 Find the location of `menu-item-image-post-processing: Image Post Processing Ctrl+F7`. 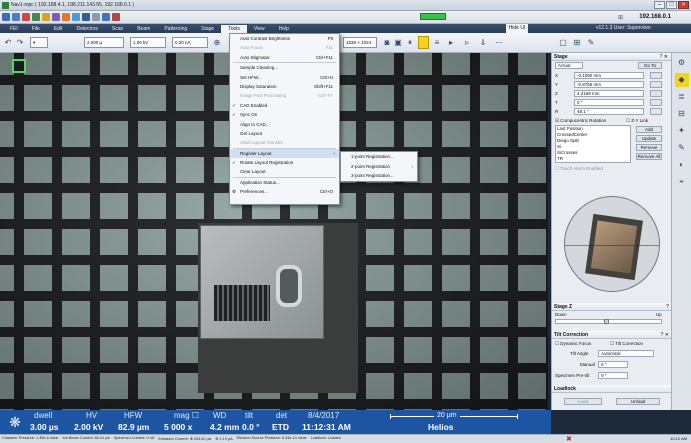

menu-item-image-post-processing: Image Post Processing Ctrl+F7 is located at coordinates (284, 95).